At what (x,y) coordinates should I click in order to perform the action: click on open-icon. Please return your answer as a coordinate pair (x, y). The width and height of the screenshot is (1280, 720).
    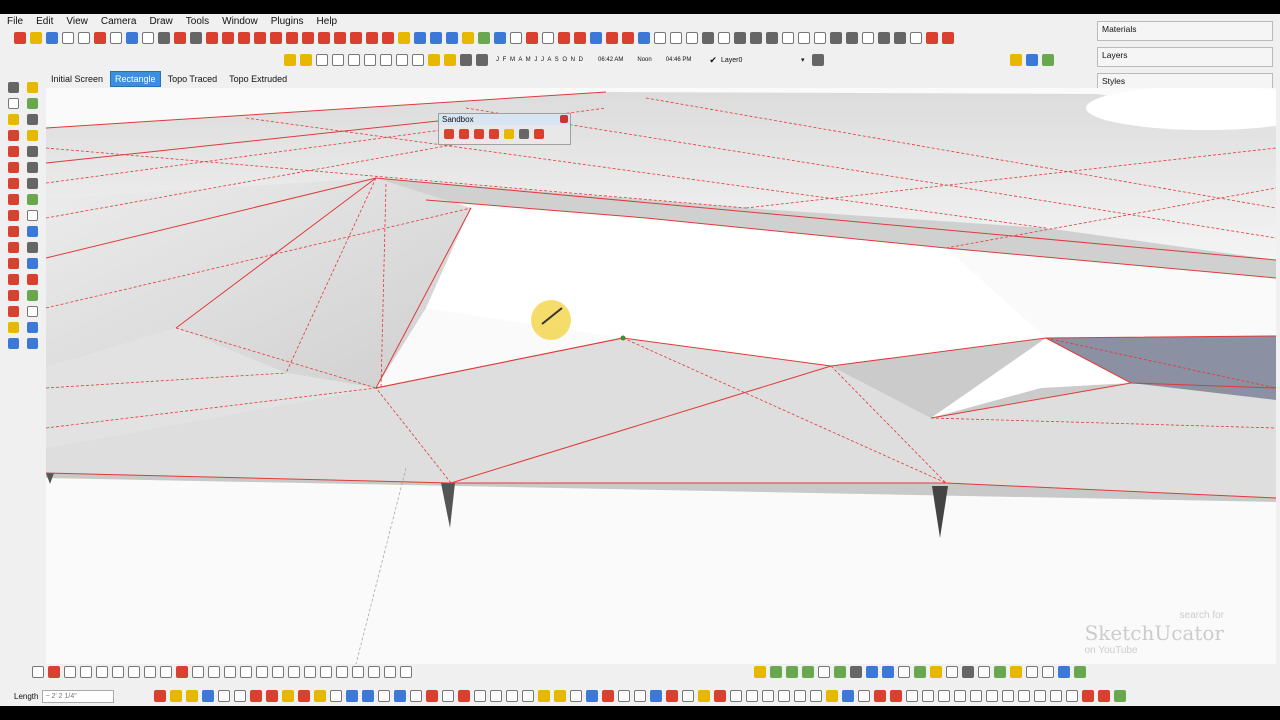
    Looking at the image, I should click on (36, 38).